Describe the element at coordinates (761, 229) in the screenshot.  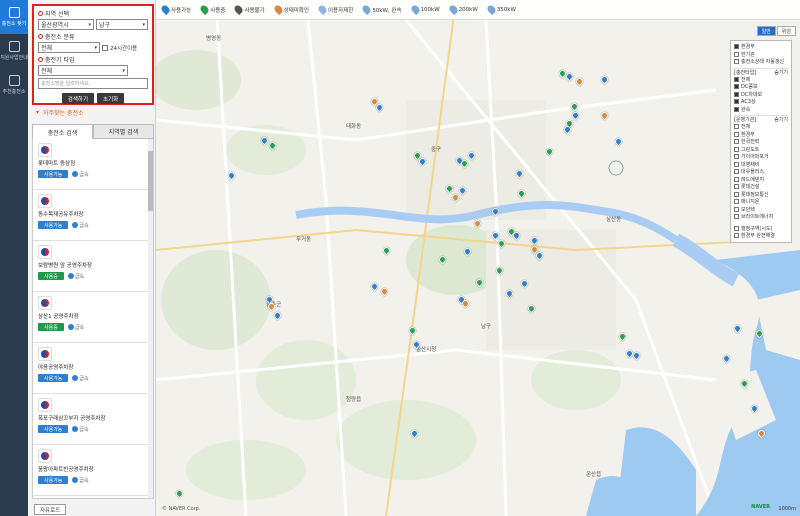
I see `filter-extra-item: 행정구역(시도)` at that location.